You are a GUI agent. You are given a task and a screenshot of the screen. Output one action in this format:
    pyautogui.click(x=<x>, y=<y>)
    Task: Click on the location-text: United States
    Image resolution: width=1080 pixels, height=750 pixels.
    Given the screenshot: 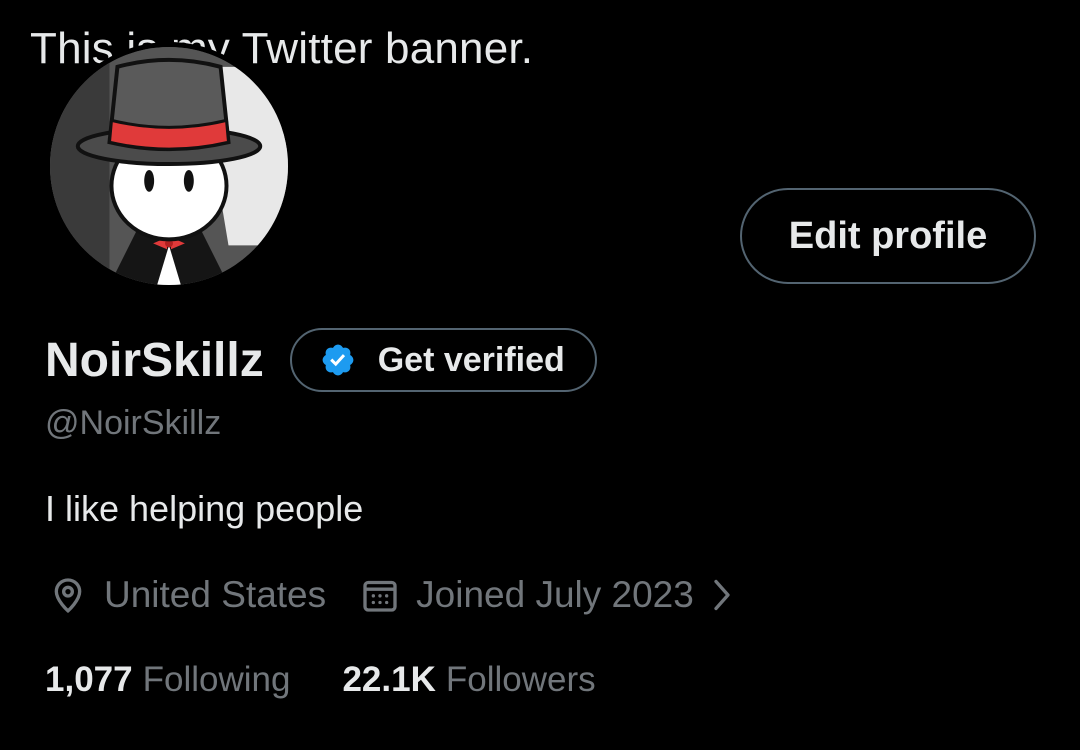 What is the action you would take?
    pyautogui.click(x=215, y=594)
    